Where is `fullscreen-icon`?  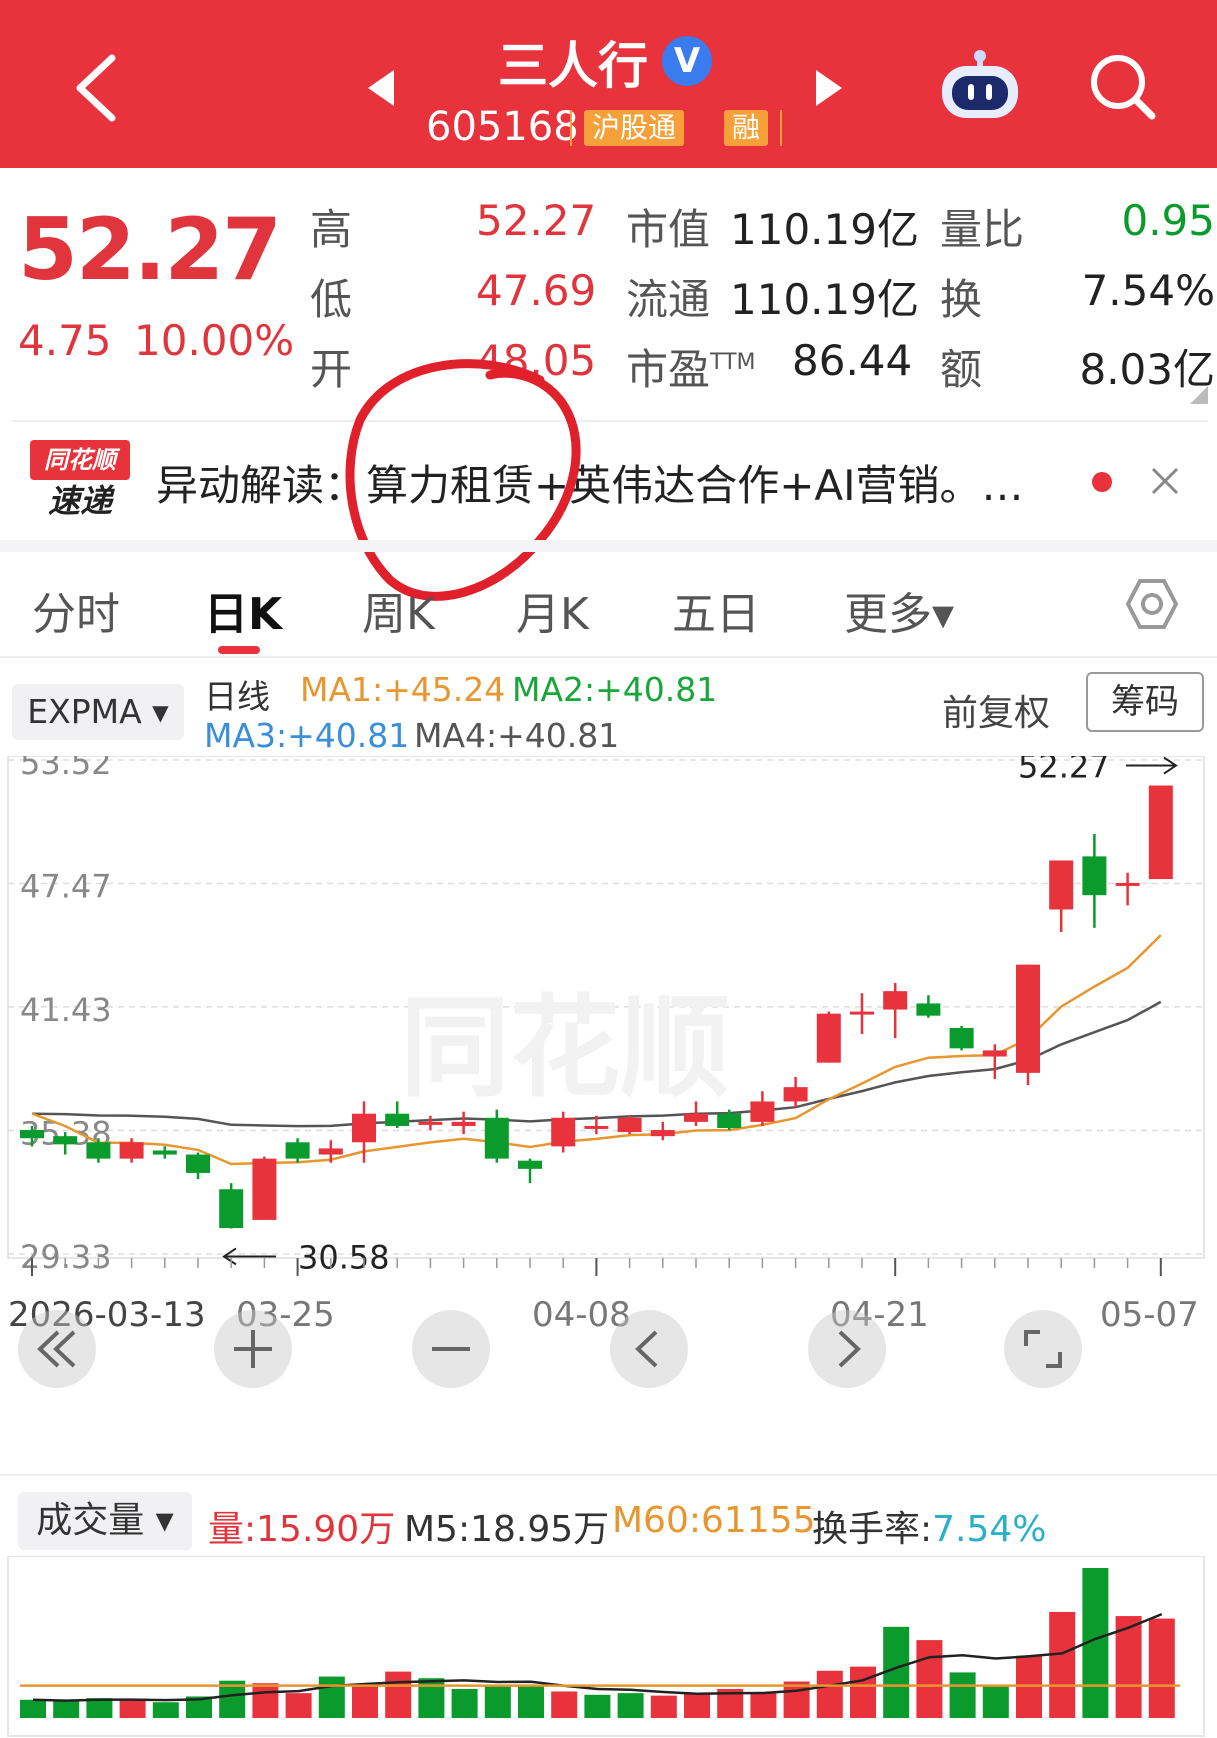 fullscreen-icon is located at coordinates (1043, 1349).